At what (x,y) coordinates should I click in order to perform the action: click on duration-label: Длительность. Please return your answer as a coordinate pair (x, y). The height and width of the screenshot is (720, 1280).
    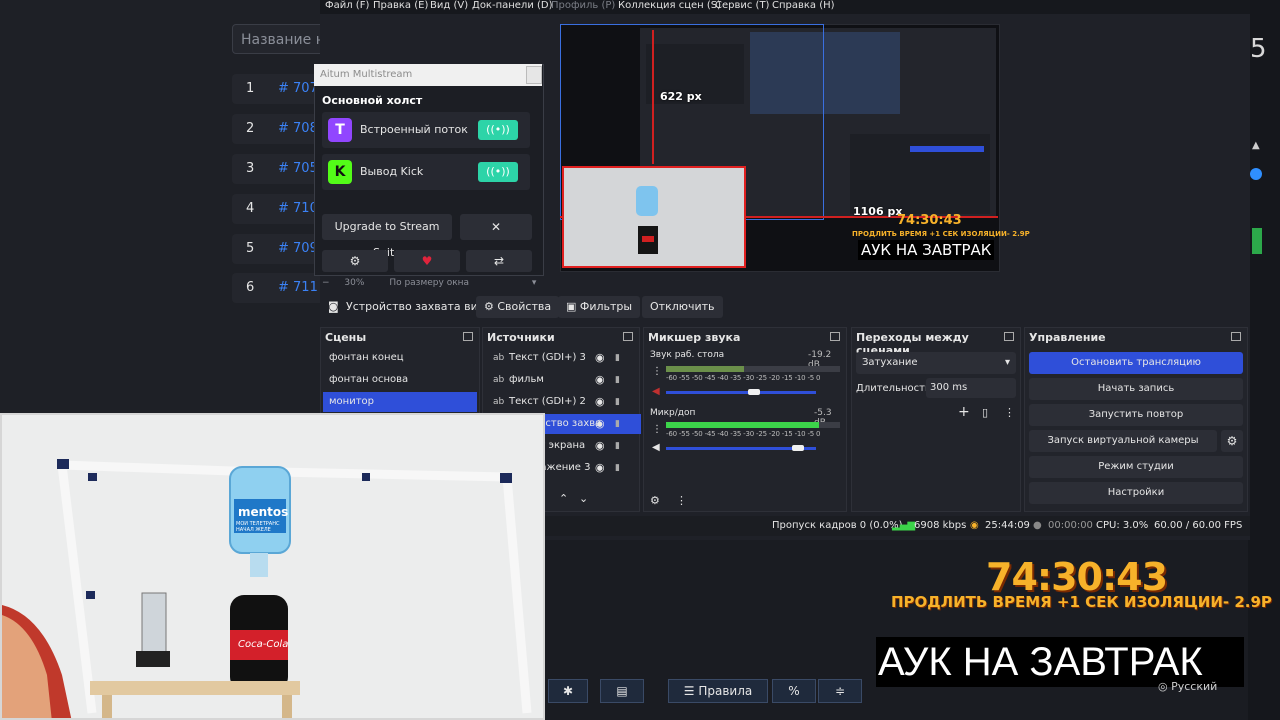
    Looking at the image, I should click on (893, 388).